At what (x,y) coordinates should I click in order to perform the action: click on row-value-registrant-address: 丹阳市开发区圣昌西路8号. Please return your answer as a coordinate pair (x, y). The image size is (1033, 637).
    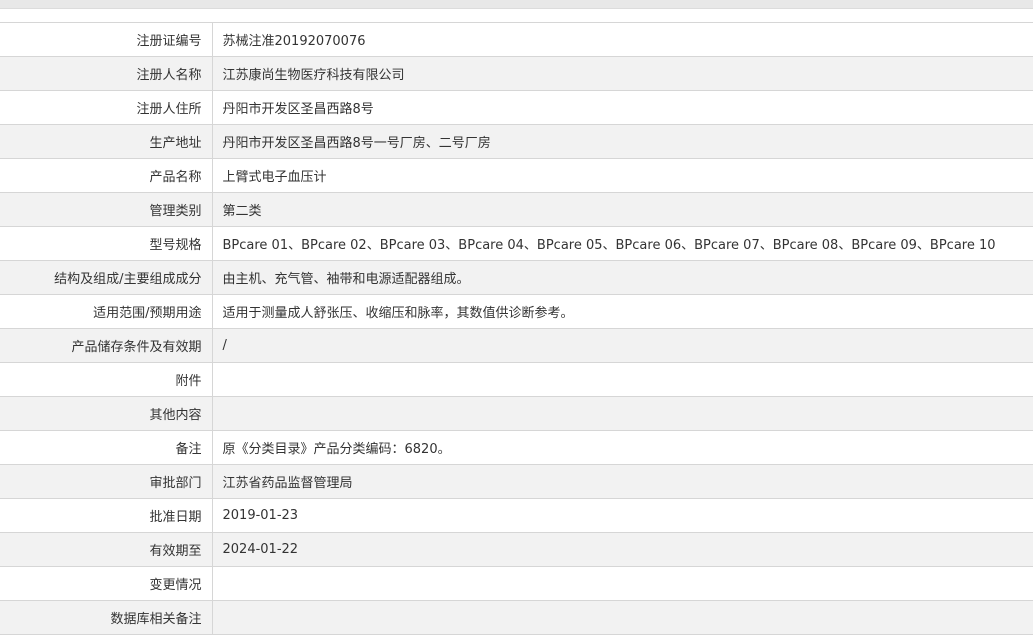
    Looking at the image, I should click on (622, 107).